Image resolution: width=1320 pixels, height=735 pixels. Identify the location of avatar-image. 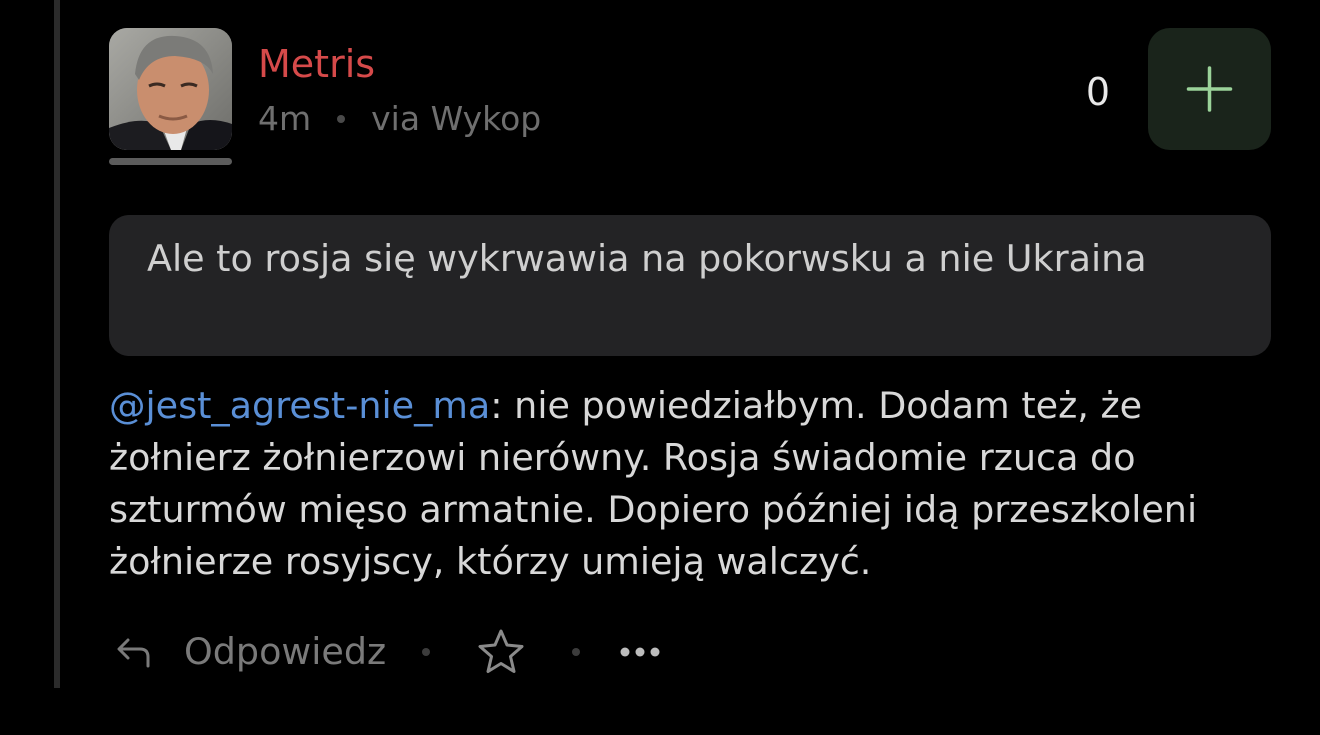
(170, 89).